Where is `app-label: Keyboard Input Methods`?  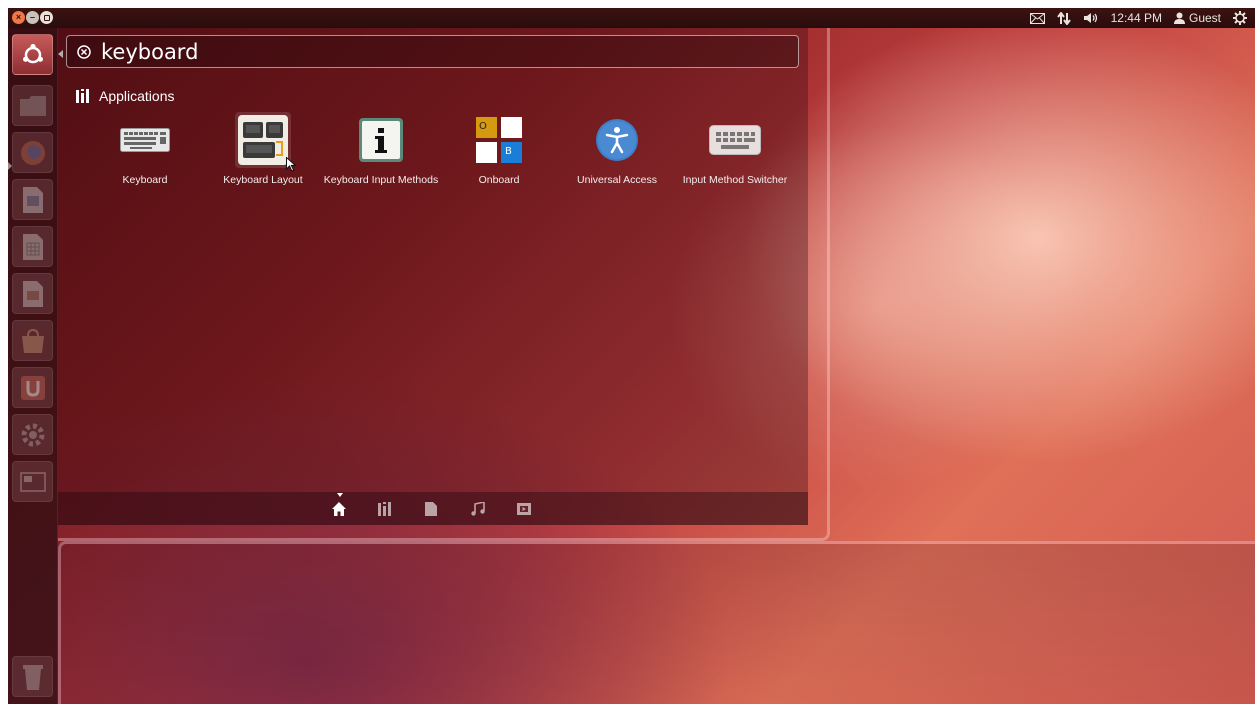
app-label: Keyboard Input Methods is located at coordinates (381, 180).